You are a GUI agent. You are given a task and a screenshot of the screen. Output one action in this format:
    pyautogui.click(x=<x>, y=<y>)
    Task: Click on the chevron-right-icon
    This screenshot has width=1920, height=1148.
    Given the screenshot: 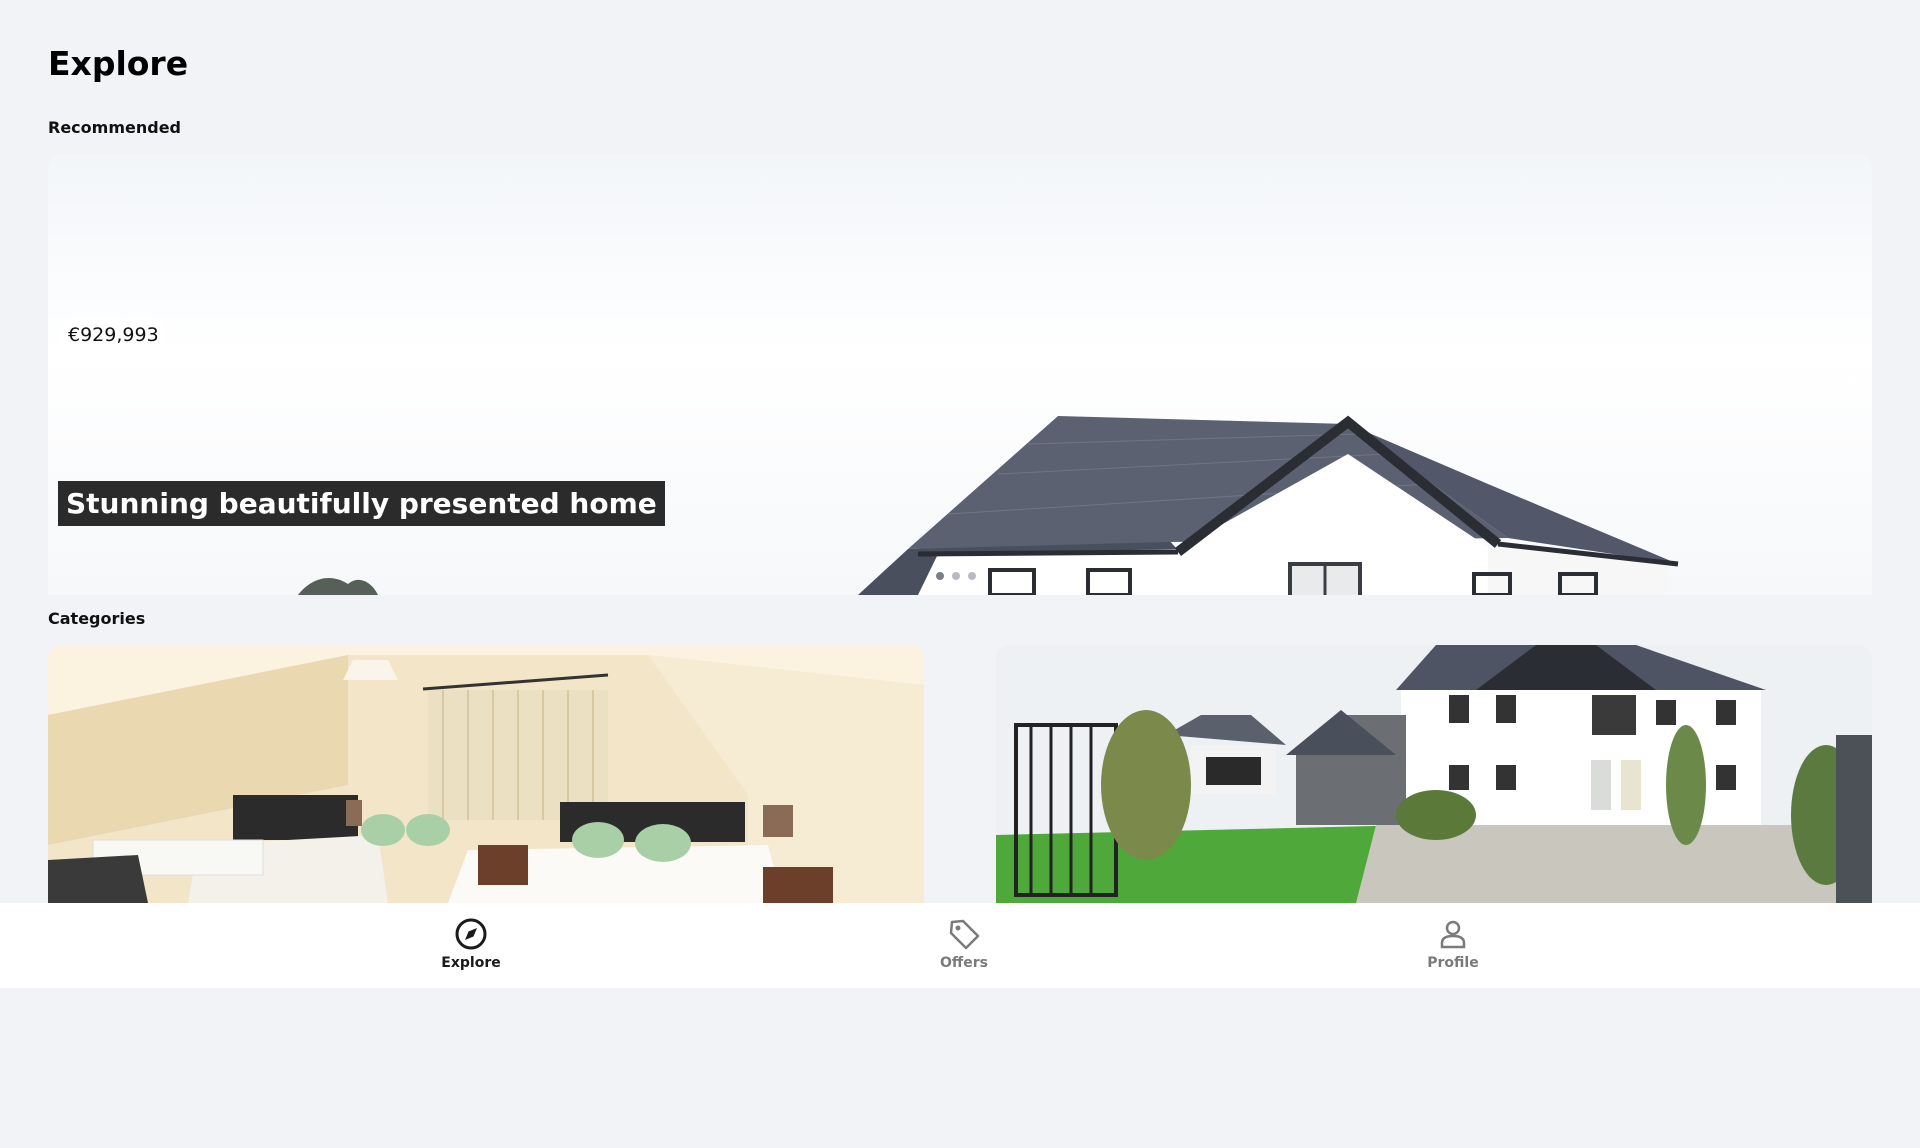 What is the action you would take?
    pyautogui.click(x=1846, y=379)
    